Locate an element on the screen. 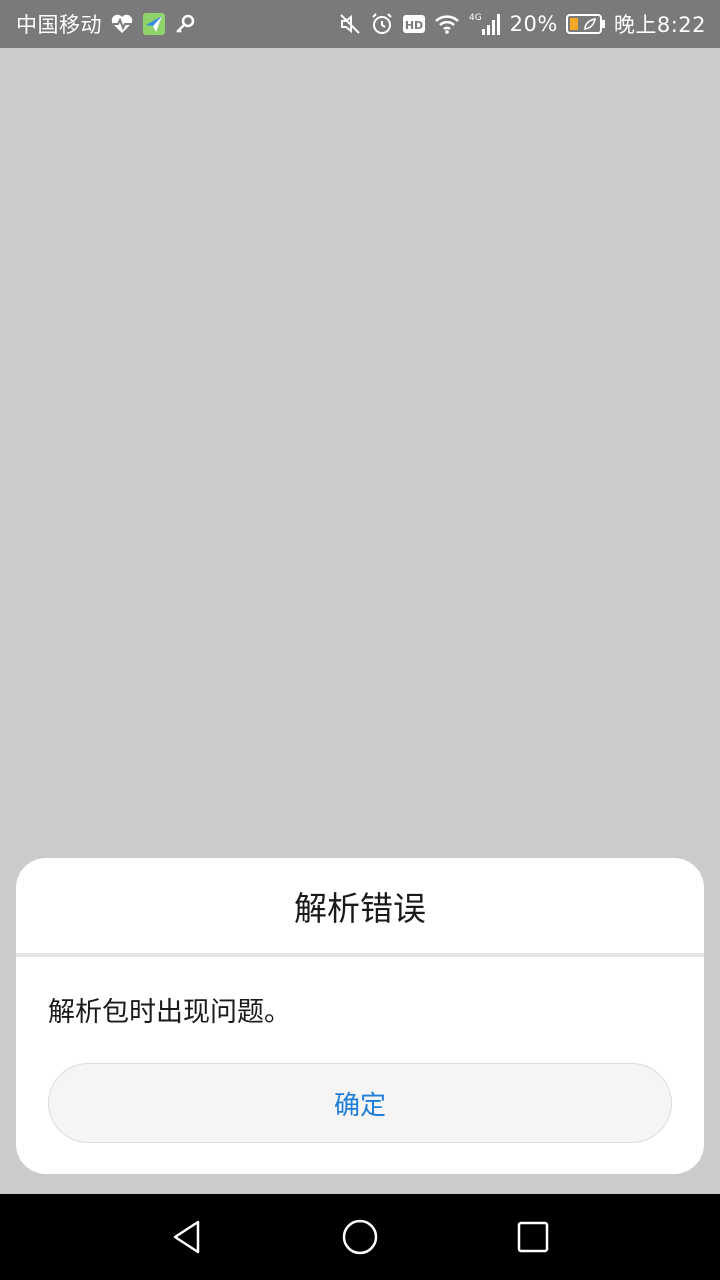  recents-button is located at coordinates (533, 1237).